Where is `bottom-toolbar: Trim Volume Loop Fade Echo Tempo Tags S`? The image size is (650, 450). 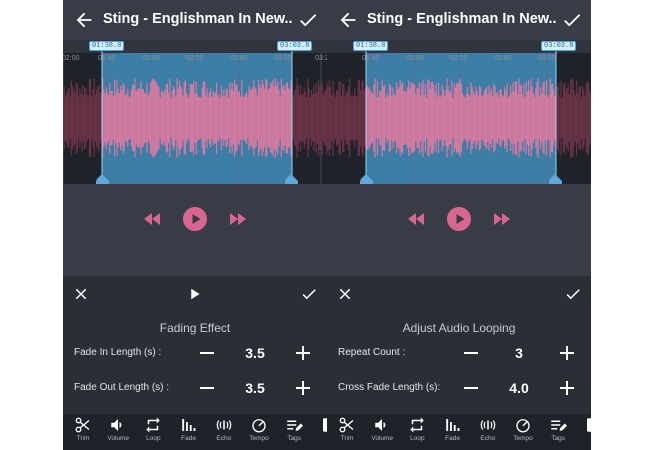
bottom-toolbar: Trim Volume Loop Fade Echo Tempo Tags S is located at coordinates (459, 432).